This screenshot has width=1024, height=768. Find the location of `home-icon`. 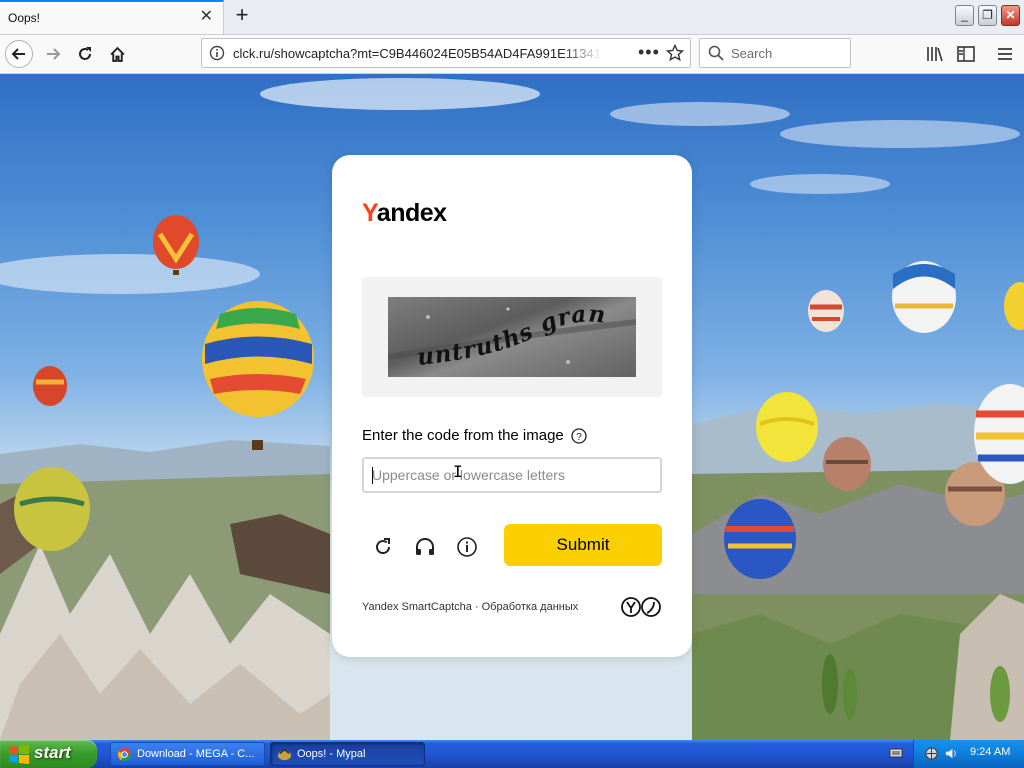

home-icon is located at coordinates (117, 54).